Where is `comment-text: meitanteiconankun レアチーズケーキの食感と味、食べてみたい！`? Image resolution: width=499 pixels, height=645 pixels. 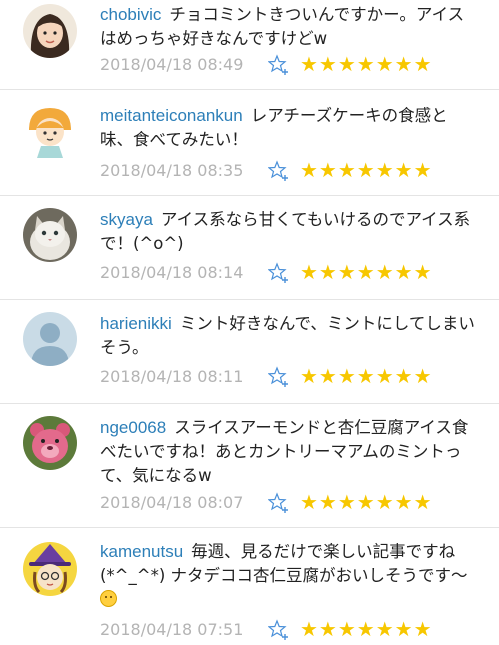 comment-text: meitanteiconankun レアチーズケーキの食感と味、食べてみたい！ is located at coordinates (289, 128).